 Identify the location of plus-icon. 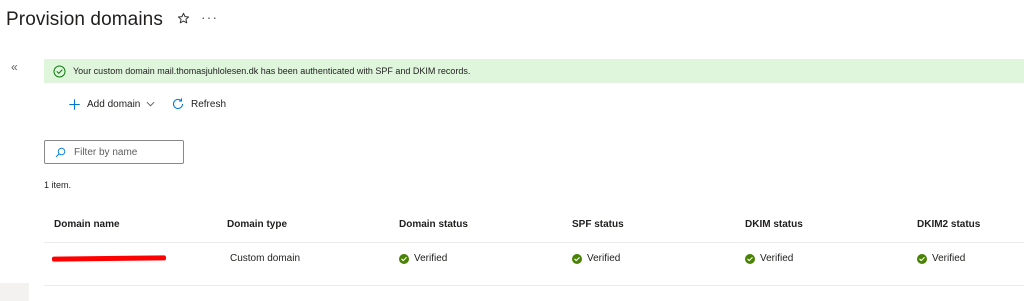
(74, 104).